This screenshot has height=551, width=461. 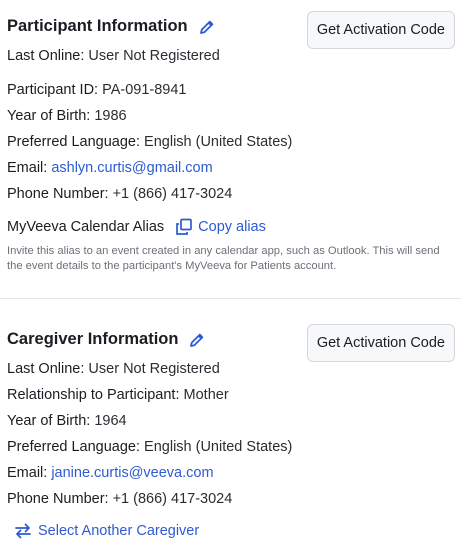 I want to click on copy-alias-button: Copy alias, so click(x=220, y=227).